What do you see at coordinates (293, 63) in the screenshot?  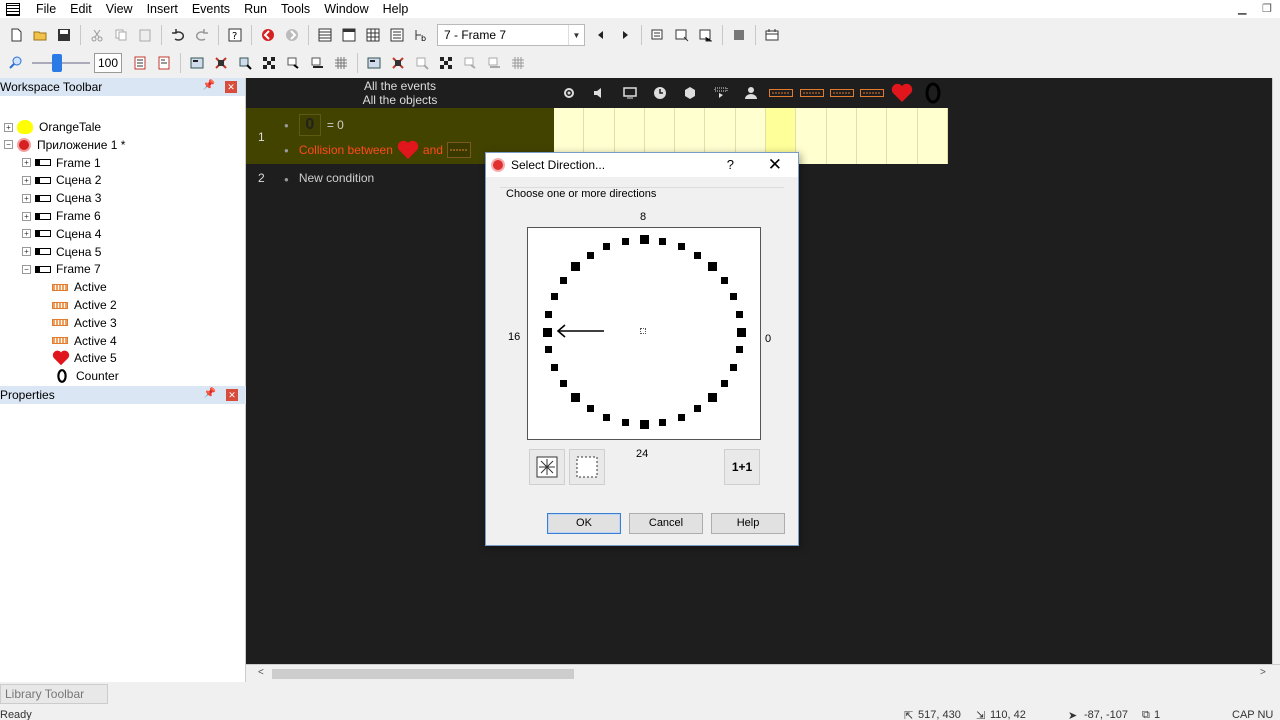 I see `align-bottom-icon` at bounding box center [293, 63].